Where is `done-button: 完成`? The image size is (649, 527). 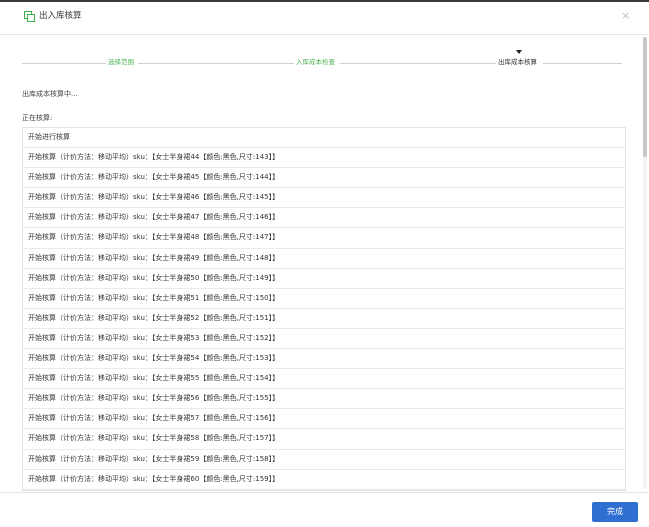
done-button: 完成 is located at coordinates (615, 512).